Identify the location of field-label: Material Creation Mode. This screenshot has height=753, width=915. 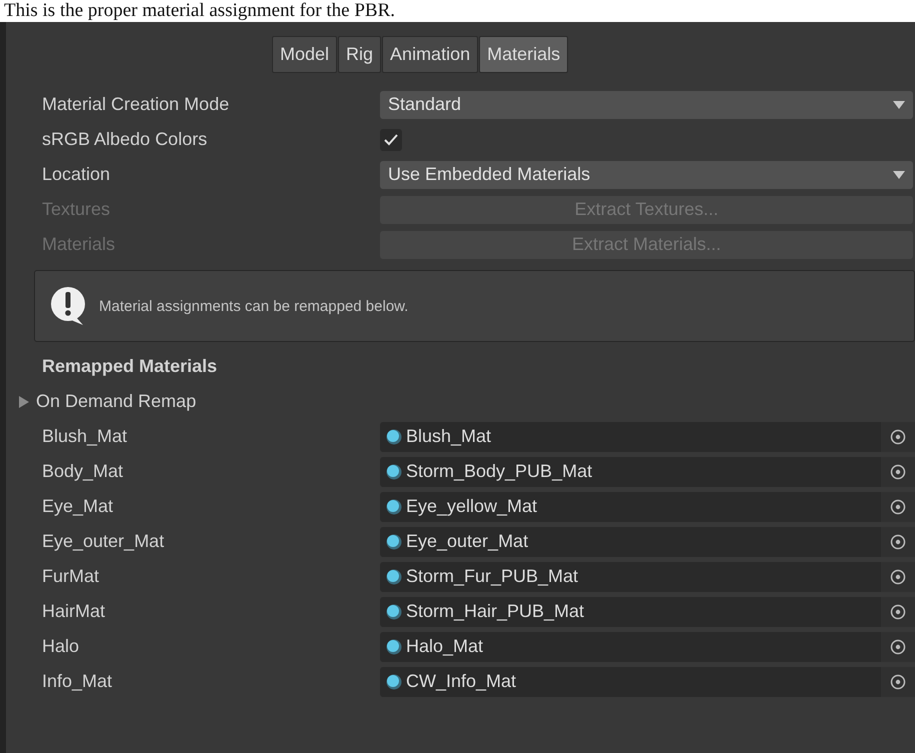
(136, 104).